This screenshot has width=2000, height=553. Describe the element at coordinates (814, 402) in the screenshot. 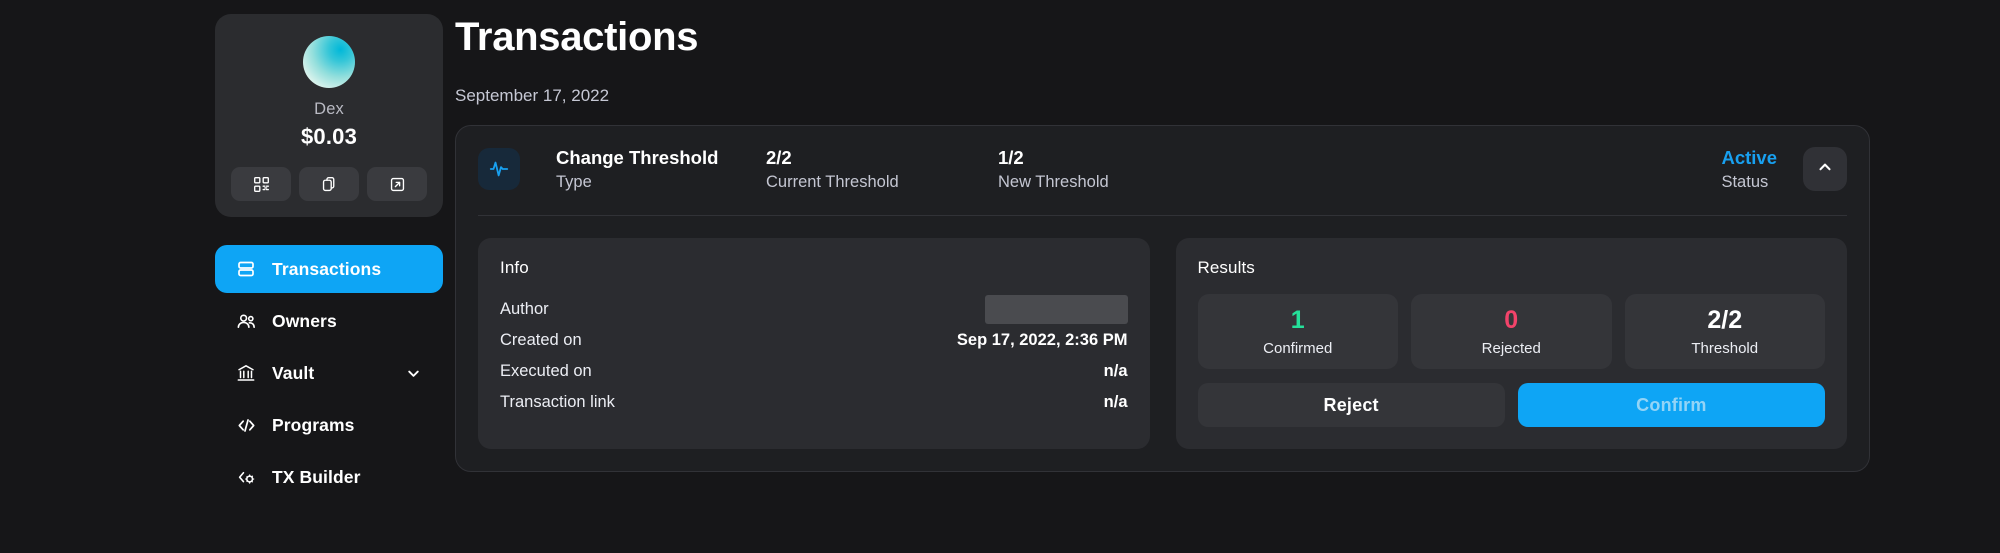

I see `info-row: Transaction link n/a` at that location.